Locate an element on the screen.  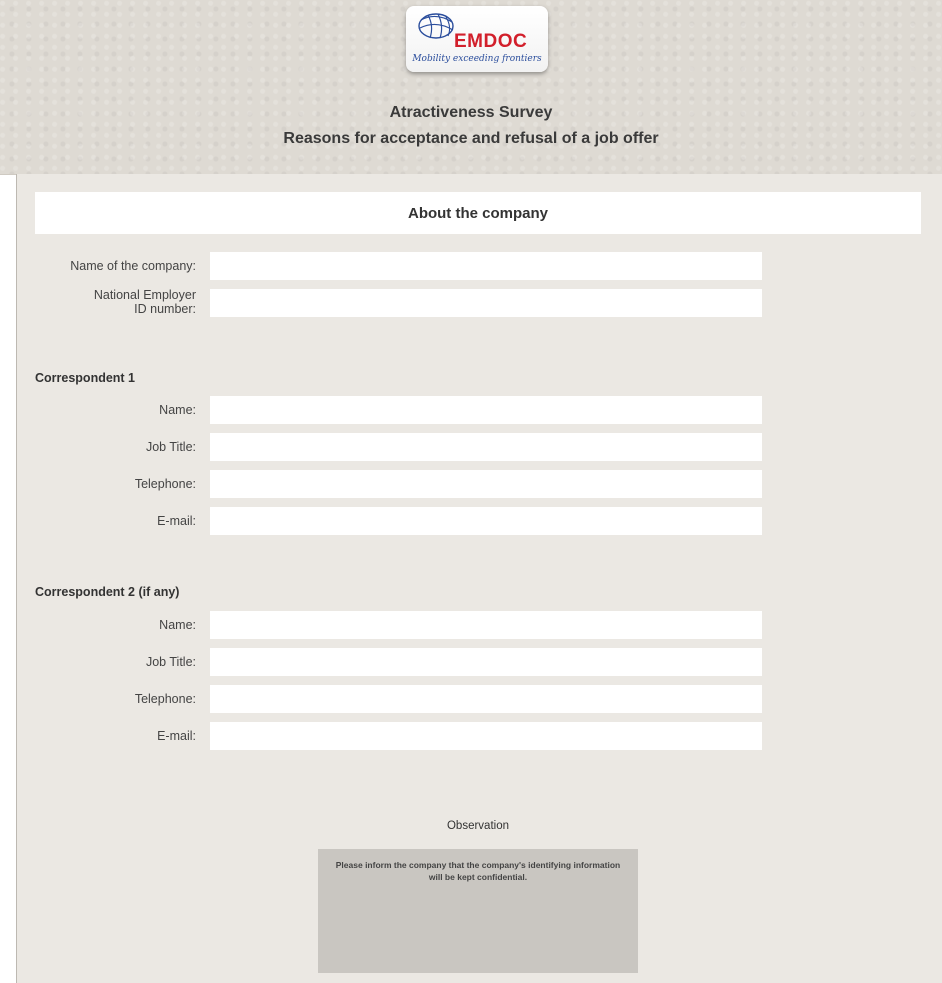
c1-name-label: Name: is located at coordinates (177, 410).